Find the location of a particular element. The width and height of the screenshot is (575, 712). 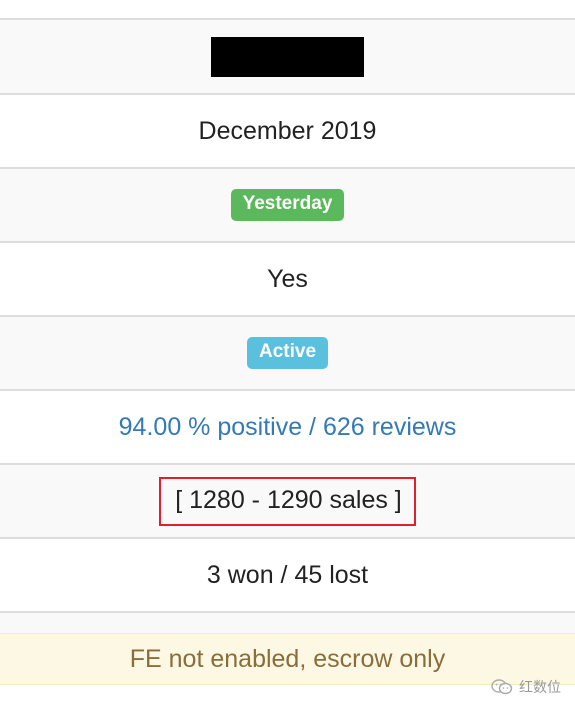

table-row-verified: Yes is located at coordinates (287, 280).